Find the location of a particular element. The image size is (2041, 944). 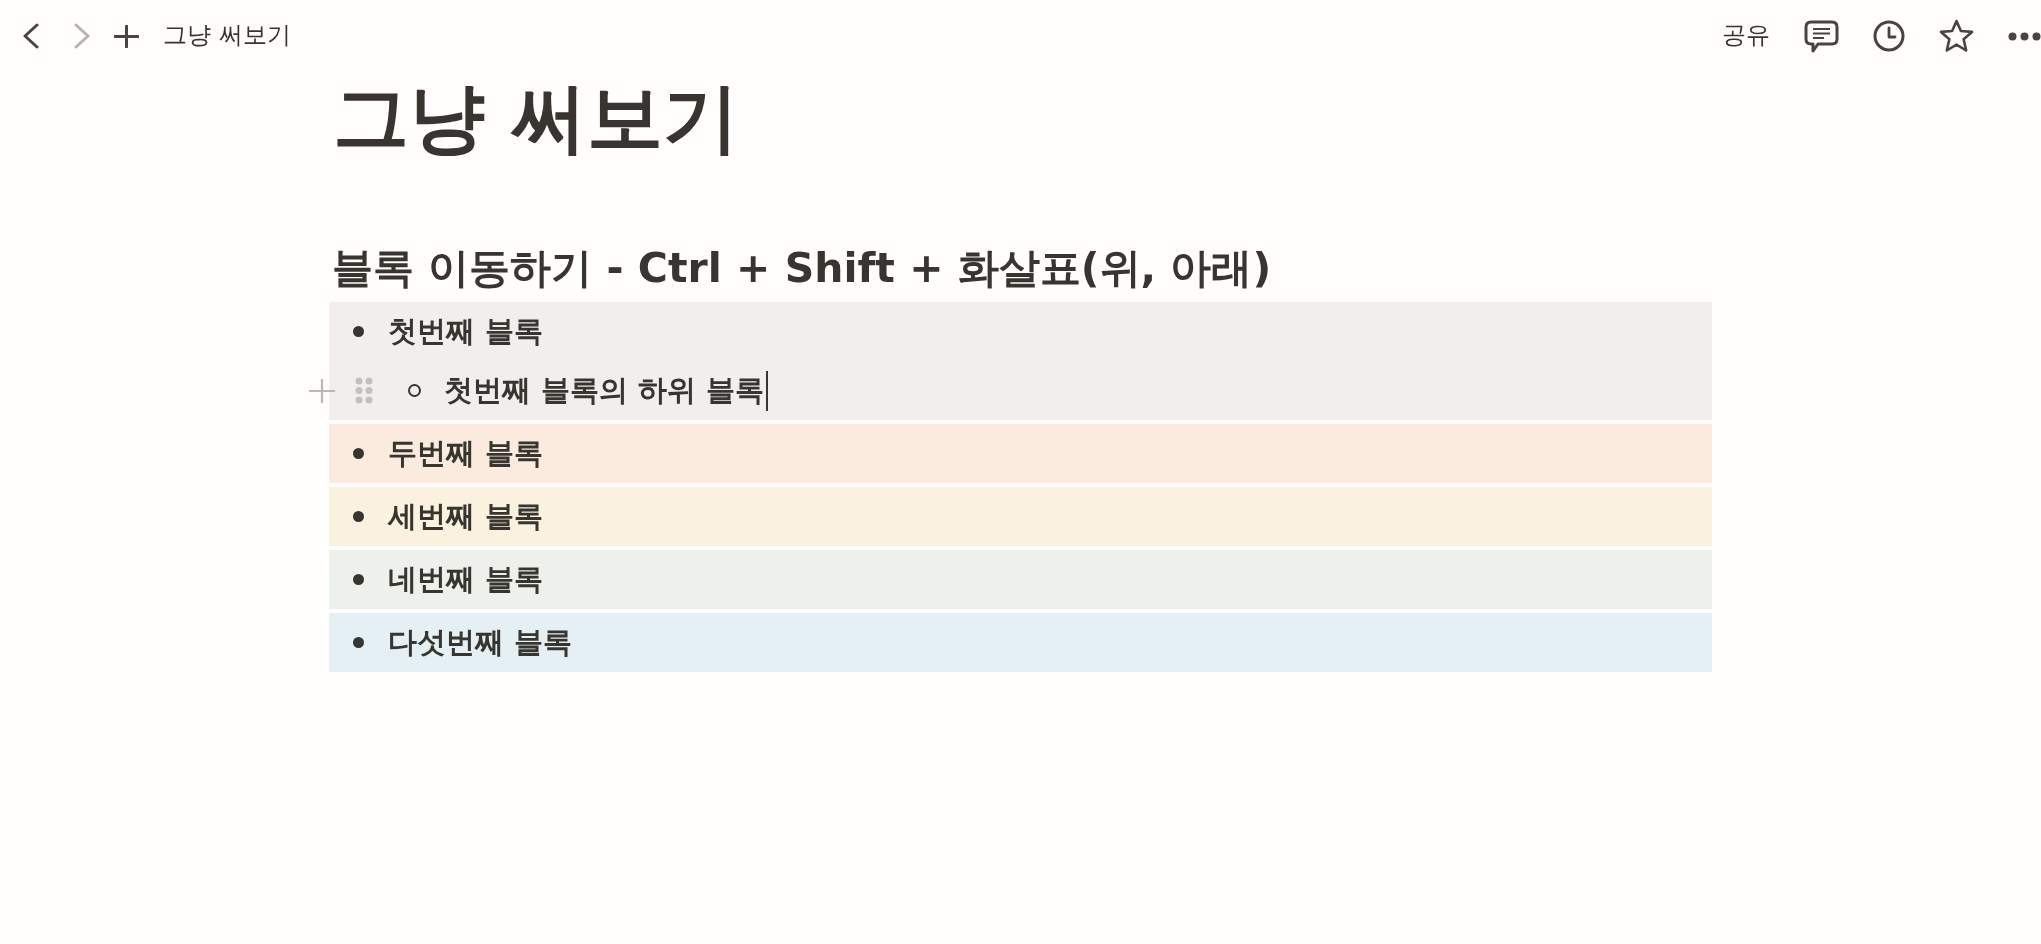

history-button is located at coordinates (1889, 36).